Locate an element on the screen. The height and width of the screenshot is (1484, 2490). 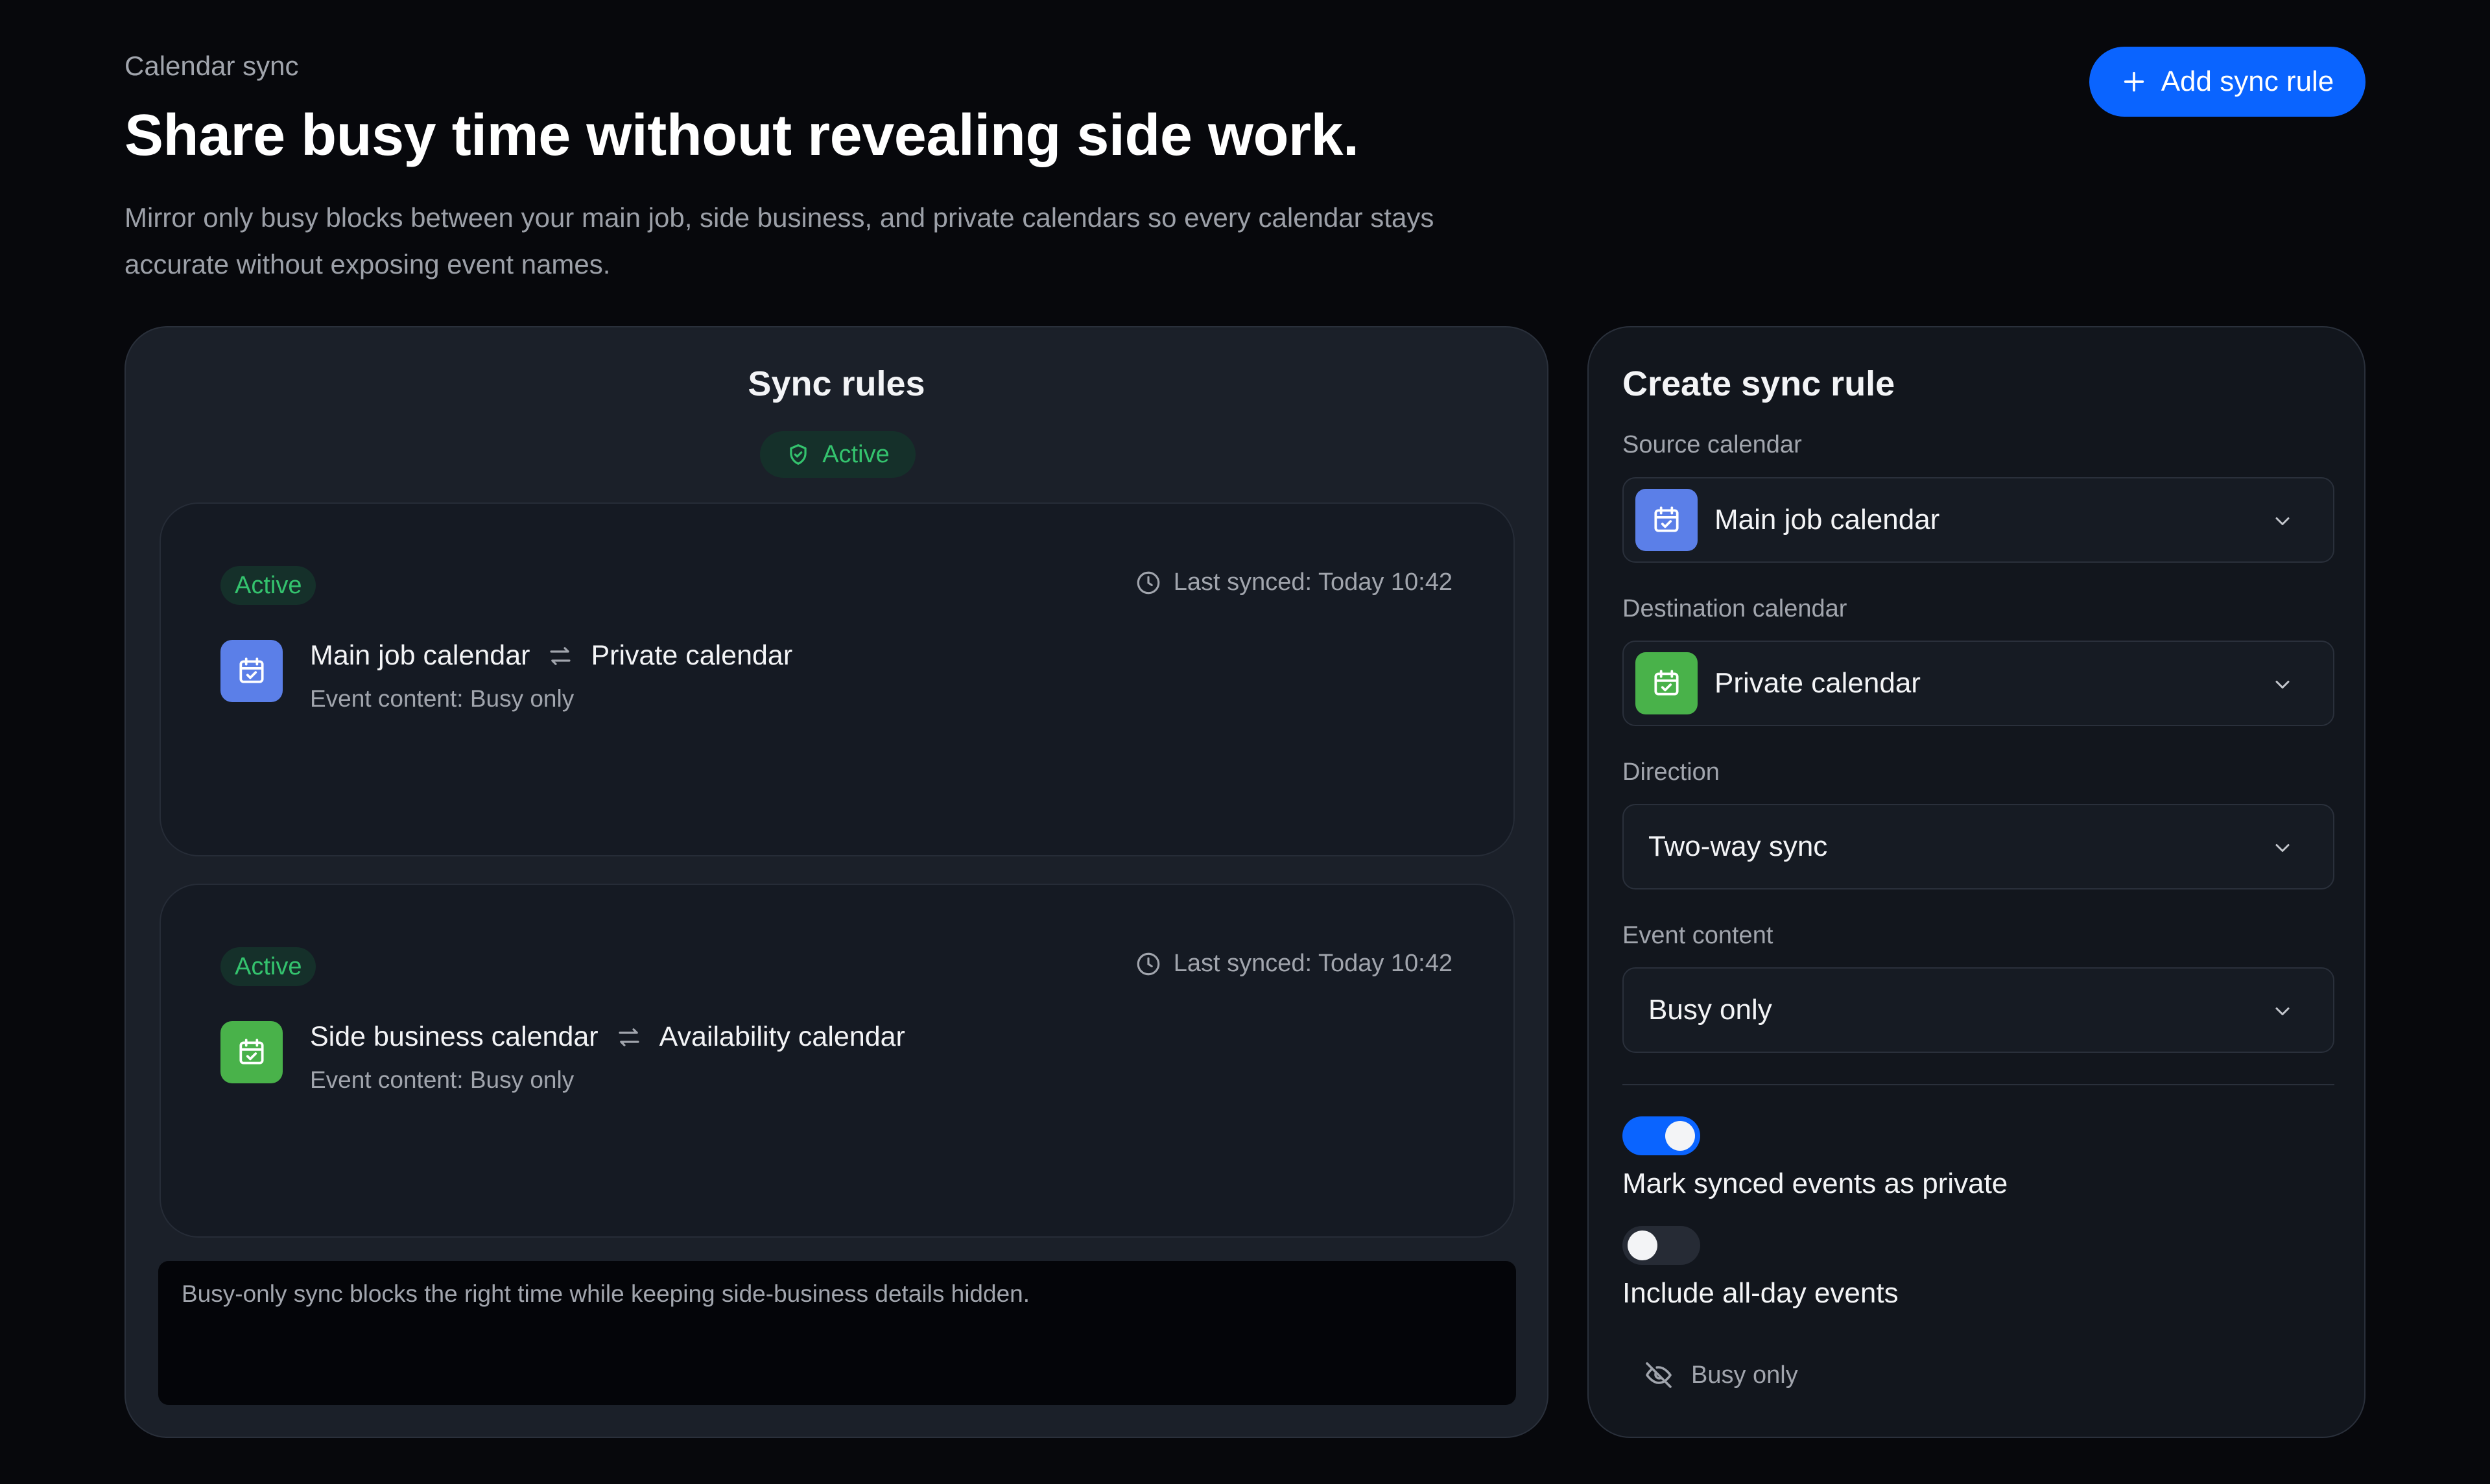
event-content-select: Busy only is located at coordinates (1978, 1010).